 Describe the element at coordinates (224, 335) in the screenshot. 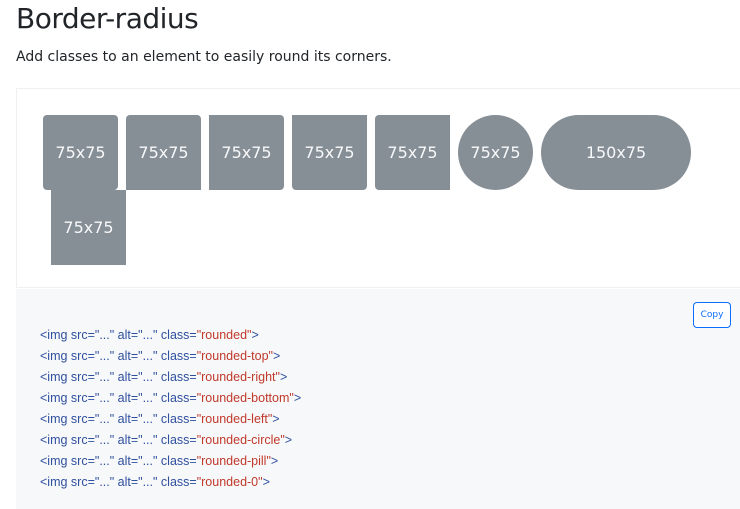

I see `code-line-class: "rounded"` at that location.